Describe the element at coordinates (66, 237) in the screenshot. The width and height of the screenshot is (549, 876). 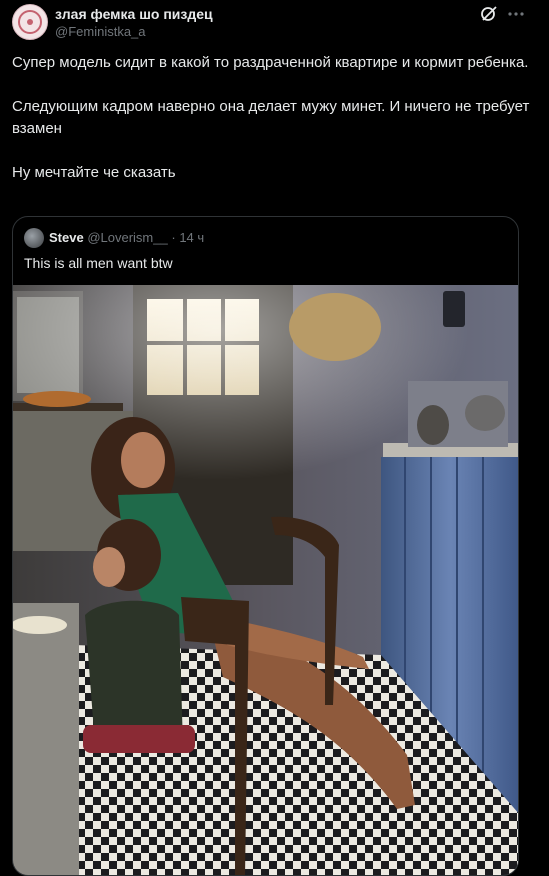
I see `quoted-author-name: Steve` at that location.